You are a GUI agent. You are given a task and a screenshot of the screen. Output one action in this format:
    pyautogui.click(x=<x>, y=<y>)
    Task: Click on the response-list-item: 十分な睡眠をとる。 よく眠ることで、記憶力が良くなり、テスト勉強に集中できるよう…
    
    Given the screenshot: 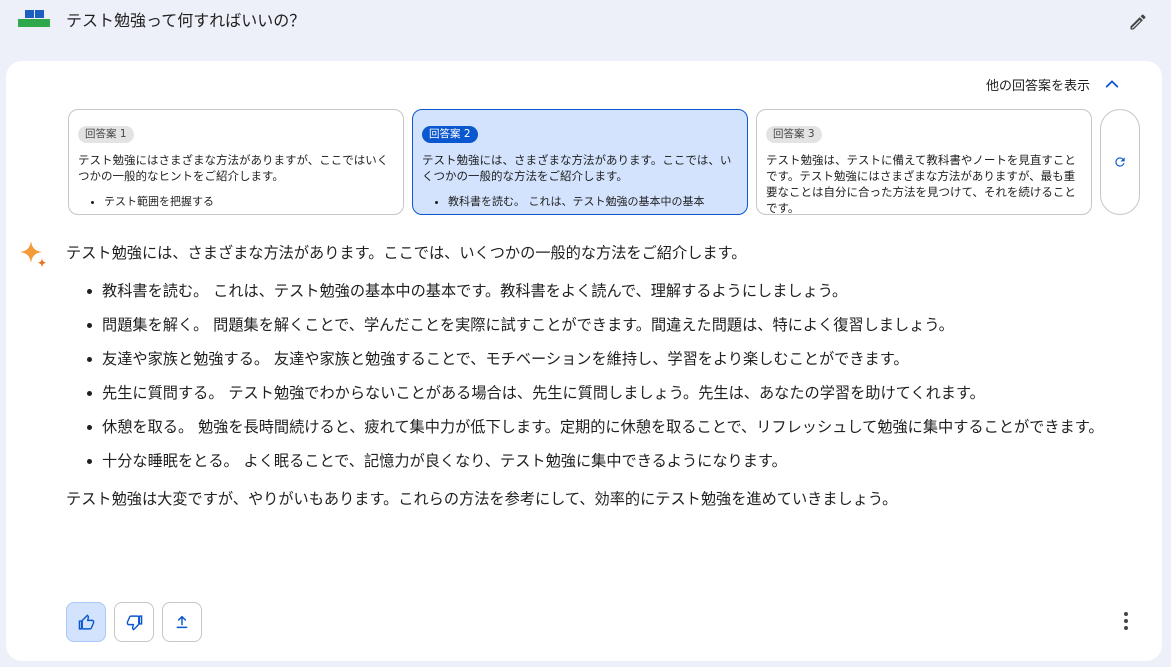 What is the action you would take?
    pyautogui.click(x=603, y=461)
    